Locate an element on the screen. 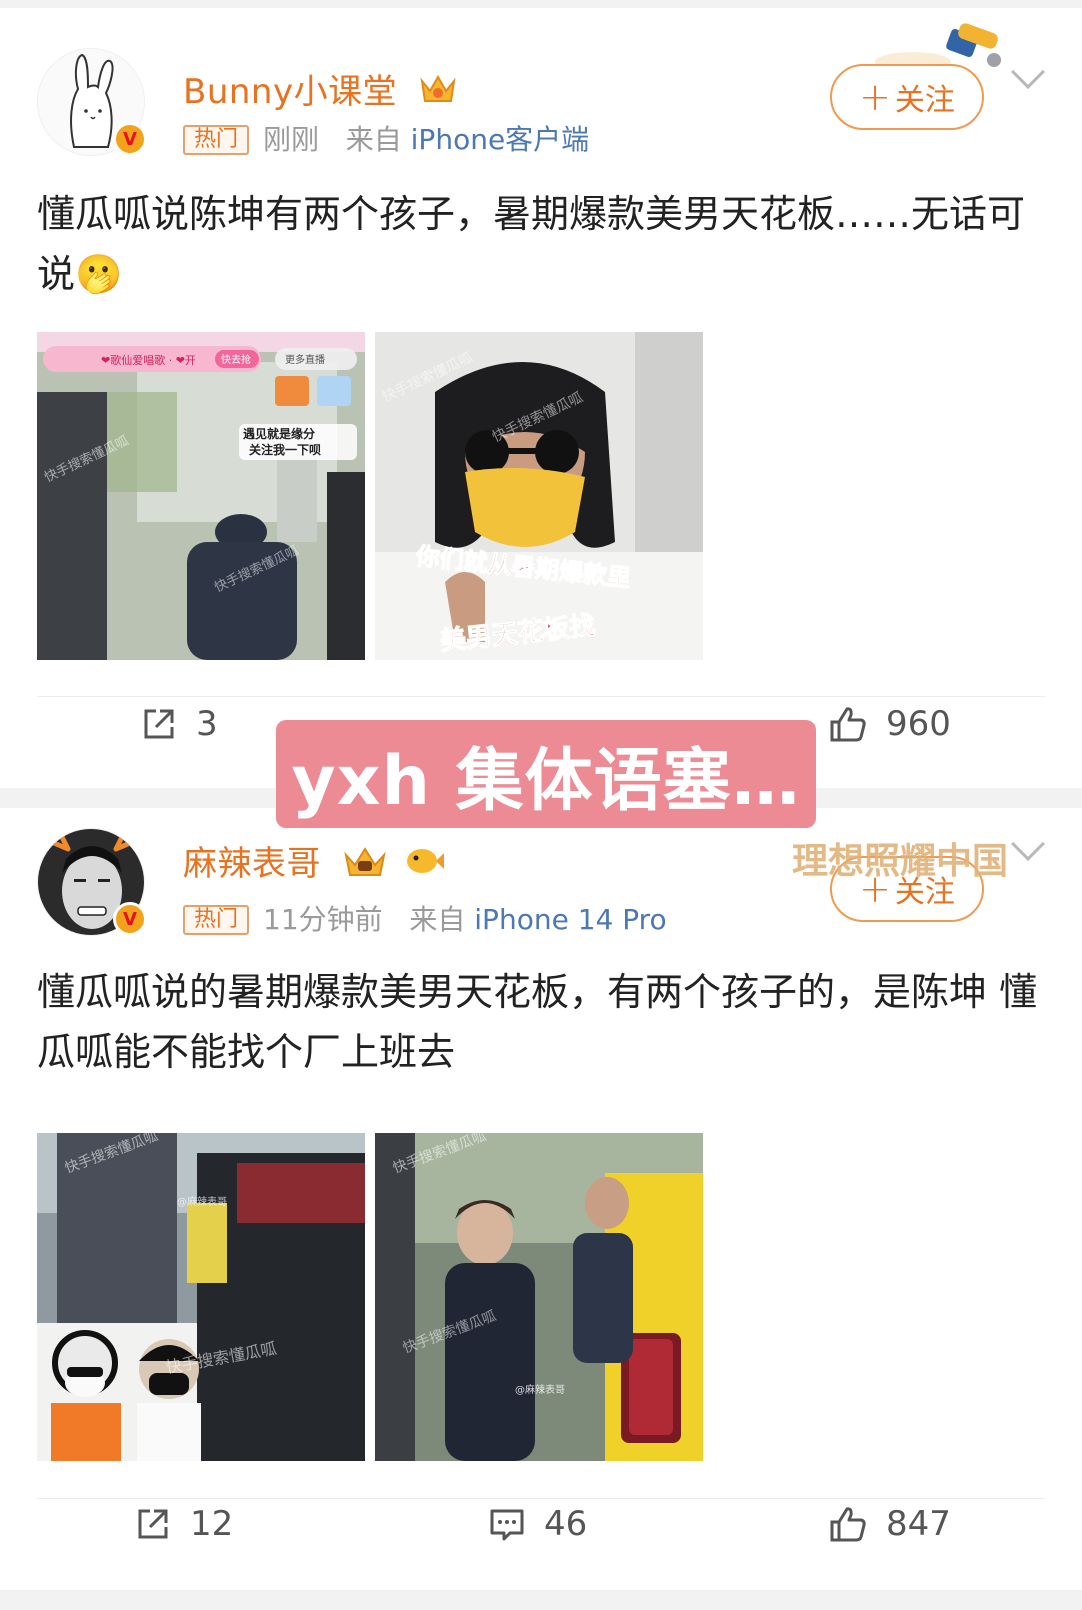  like-count: 960 is located at coordinates (918, 724).